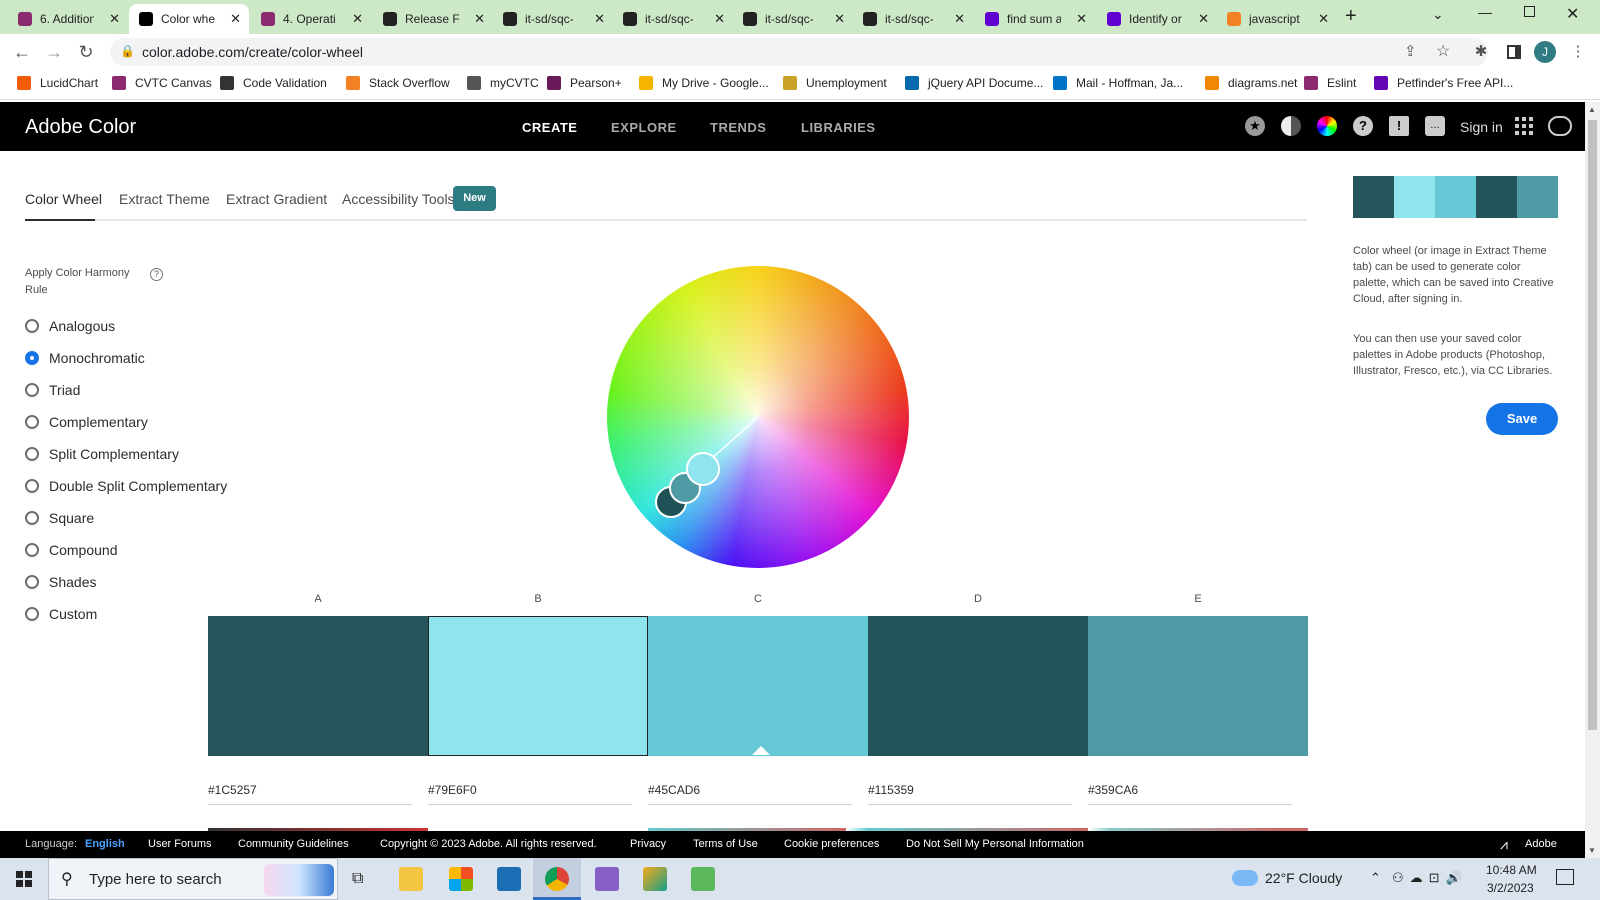 Image resolution: width=1600 pixels, height=900 pixels. What do you see at coordinates (758, 417) in the screenshot?
I see `color-wheel` at bounding box center [758, 417].